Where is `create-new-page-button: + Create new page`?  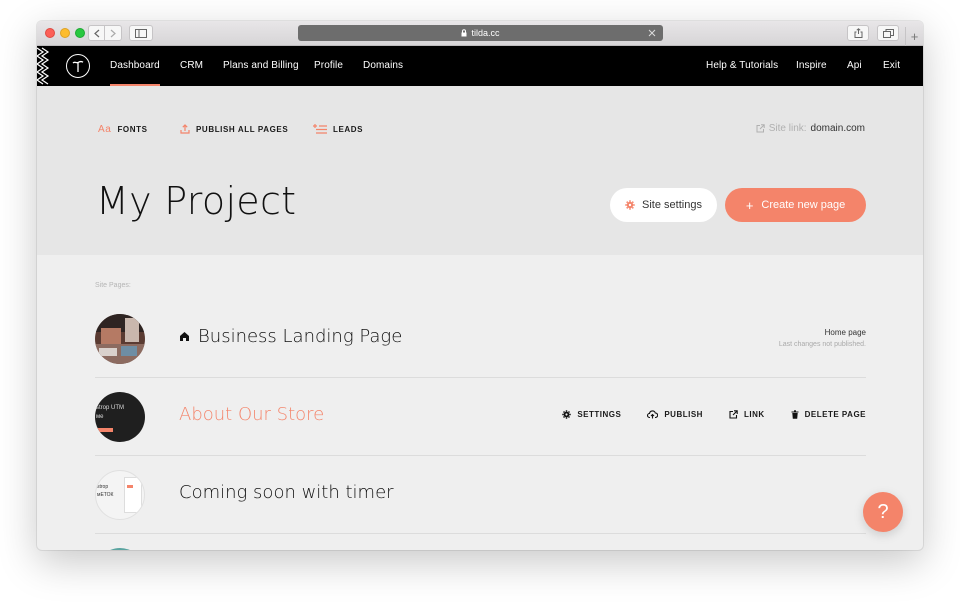
create-new-page-button: + Create new page is located at coordinates (795, 205).